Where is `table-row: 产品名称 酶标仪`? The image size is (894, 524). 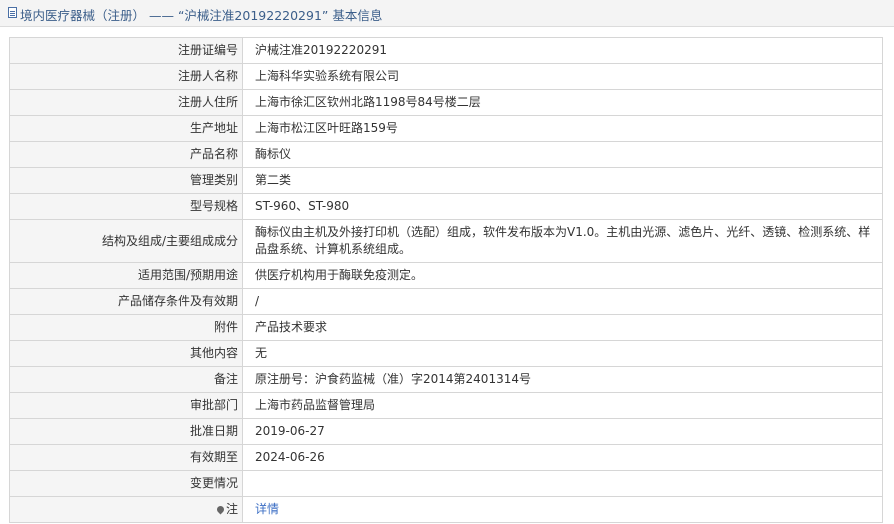 table-row: 产品名称 酶标仪 is located at coordinates (446, 154).